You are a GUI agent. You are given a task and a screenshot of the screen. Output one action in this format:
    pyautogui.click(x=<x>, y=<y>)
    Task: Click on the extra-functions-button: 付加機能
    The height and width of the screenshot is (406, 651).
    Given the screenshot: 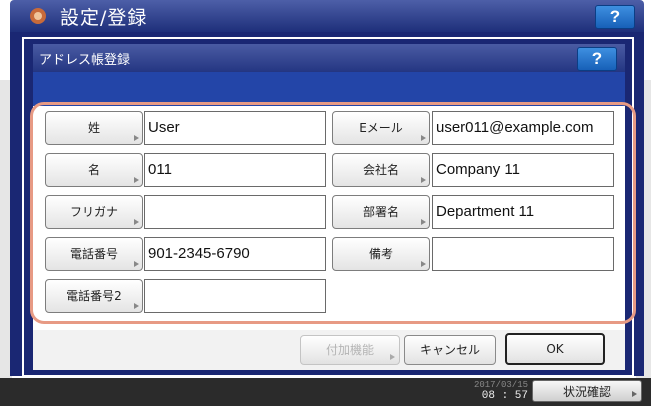 What is the action you would take?
    pyautogui.click(x=350, y=350)
    